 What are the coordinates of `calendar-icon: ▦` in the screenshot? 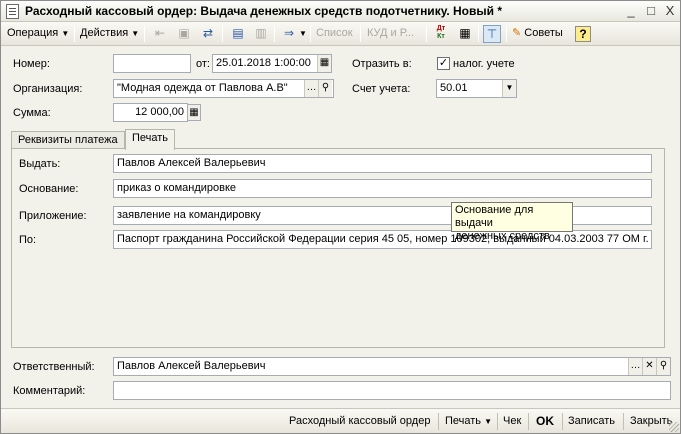 It's located at (324, 63).